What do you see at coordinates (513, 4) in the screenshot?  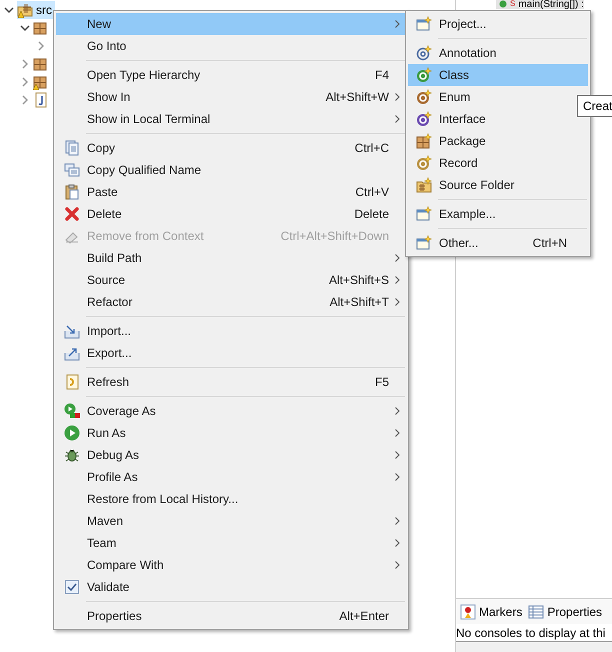 I see `static-marker-label: S` at bounding box center [513, 4].